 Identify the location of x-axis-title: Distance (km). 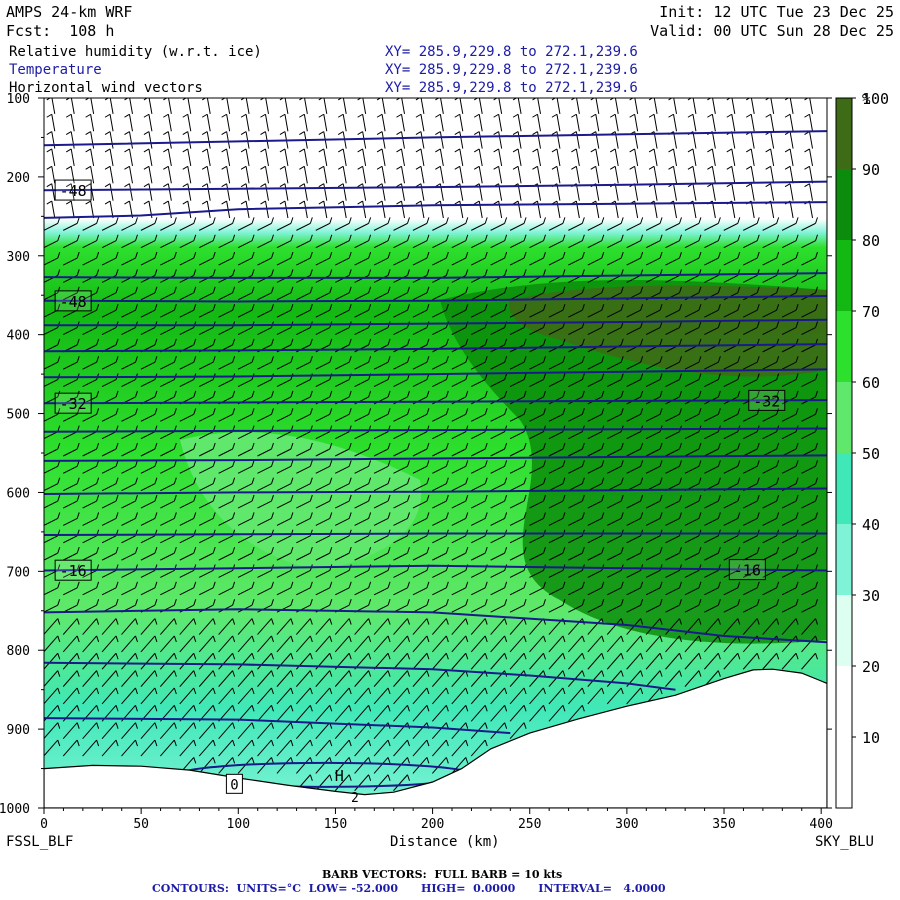
(445, 842).